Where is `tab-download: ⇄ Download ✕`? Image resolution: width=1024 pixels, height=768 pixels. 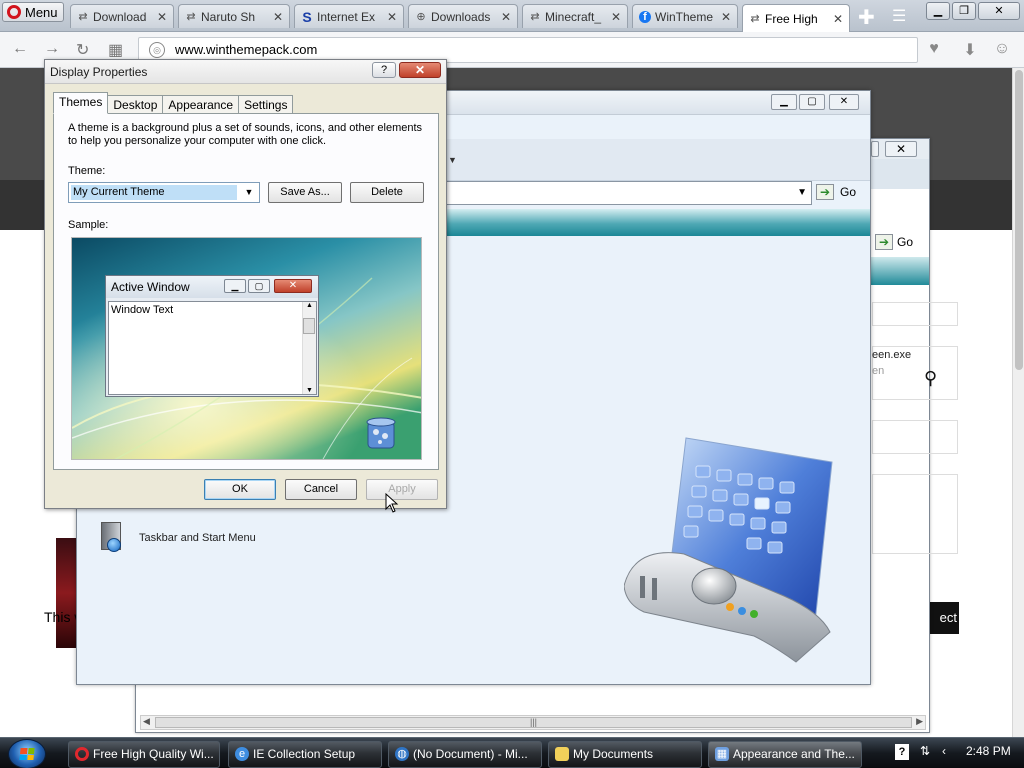
tab-download: ⇄ Download ✕ is located at coordinates (122, 16).